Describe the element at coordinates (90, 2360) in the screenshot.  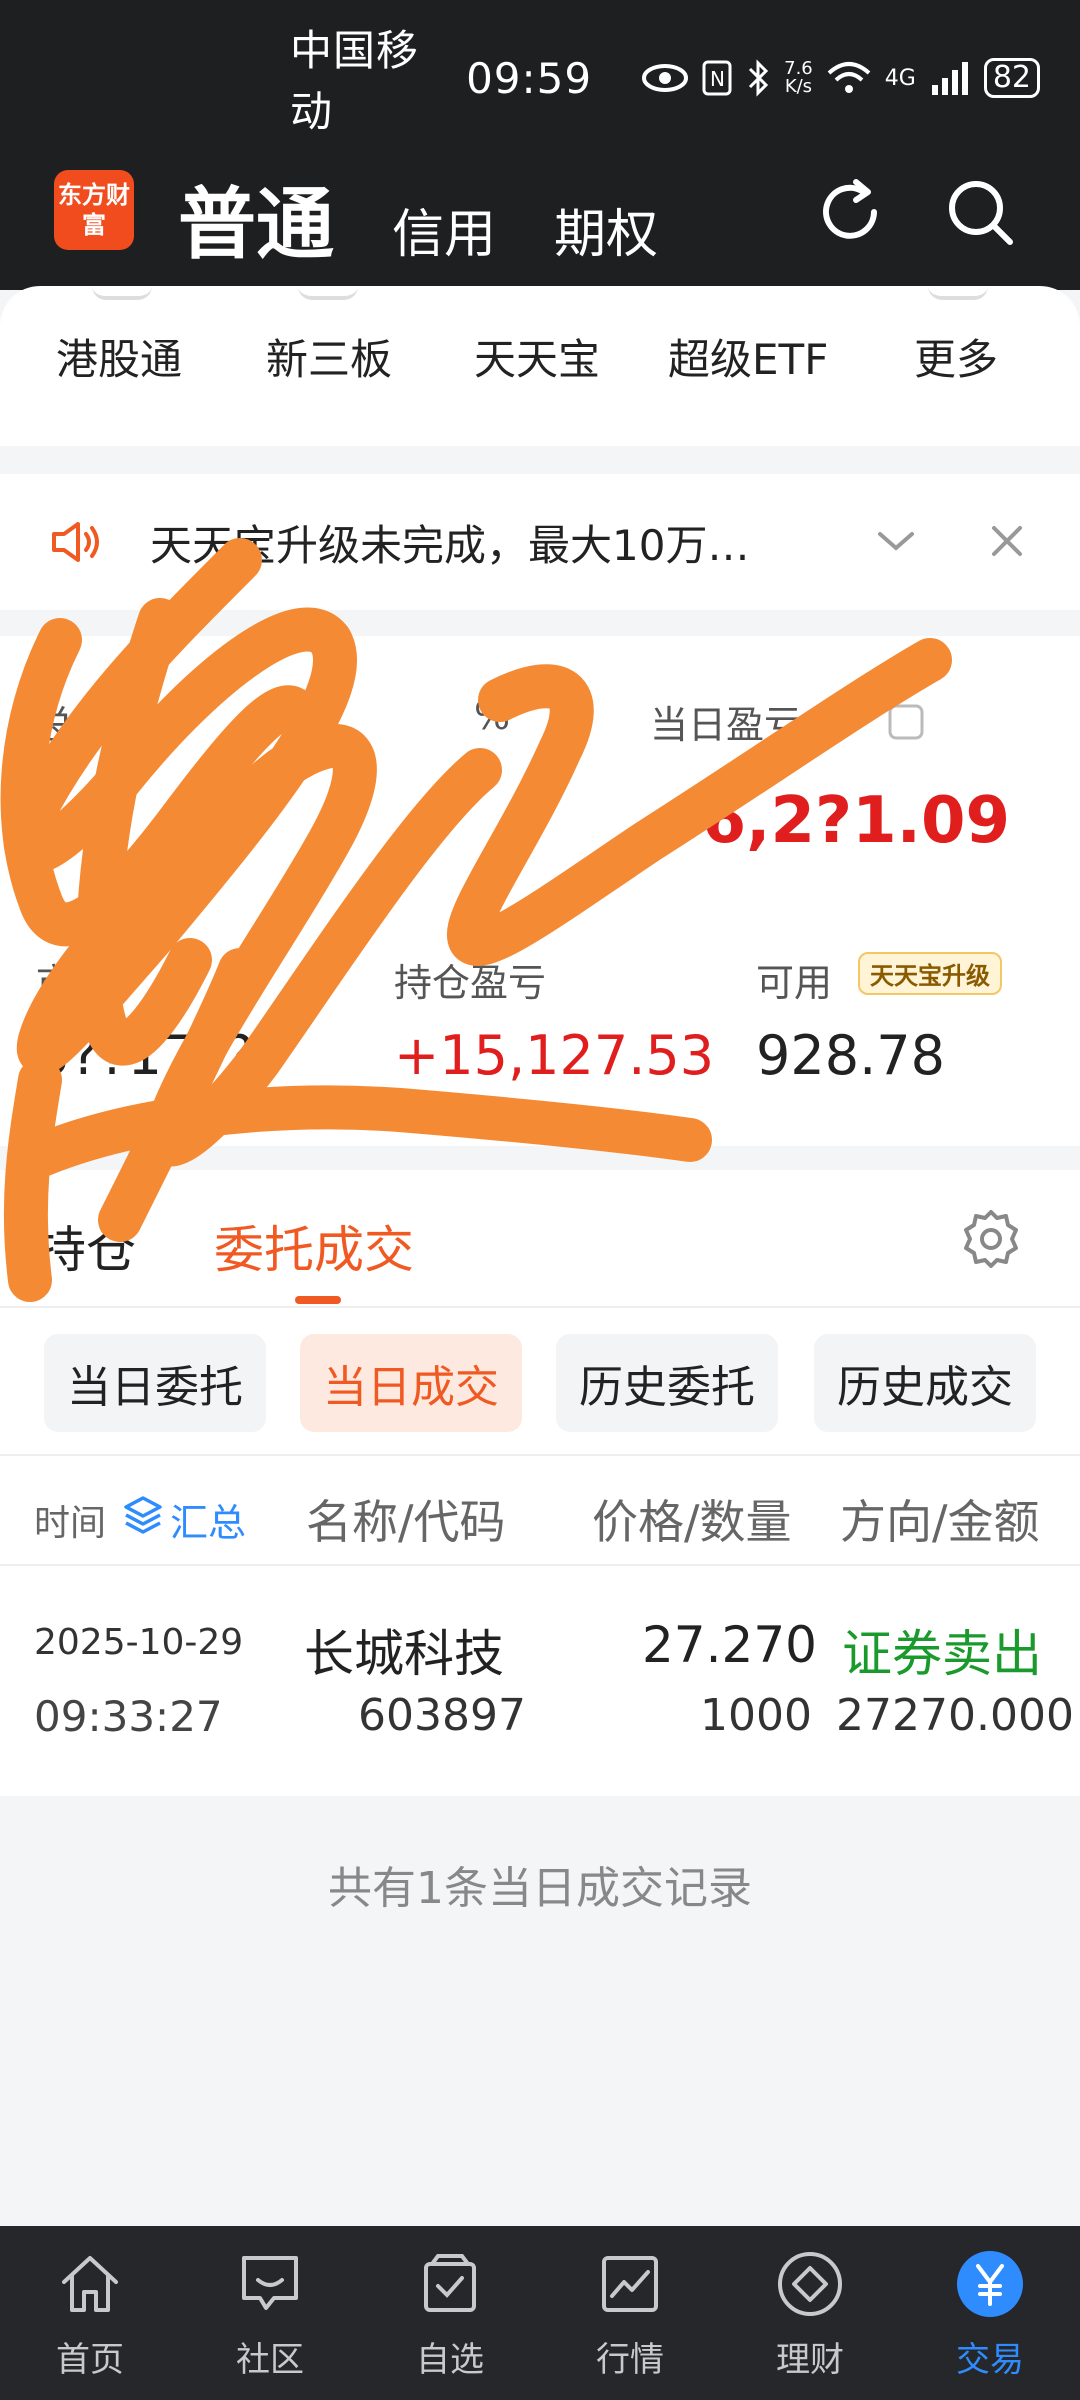
I see `nav-label: 首页` at that location.